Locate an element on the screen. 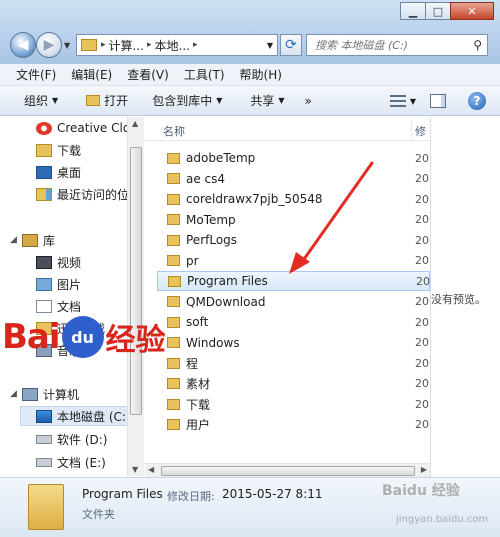 This screenshot has height=537, width=500. title-bar: ▁ □ ✕ ◀ ▶ ▼ ▸ 计算... ▸ 本地... ▸ ▼ ⟳ ⚲ is located at coordinates (250, 32).